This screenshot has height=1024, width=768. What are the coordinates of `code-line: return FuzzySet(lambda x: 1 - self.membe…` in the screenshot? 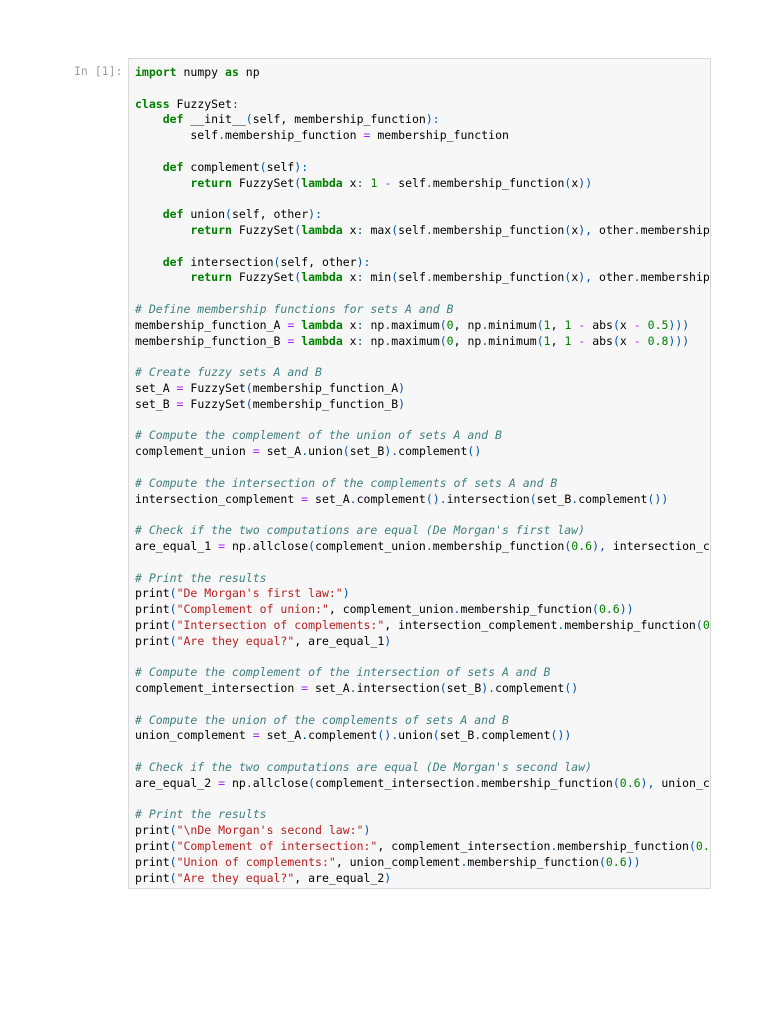 It's located at (422, 183).